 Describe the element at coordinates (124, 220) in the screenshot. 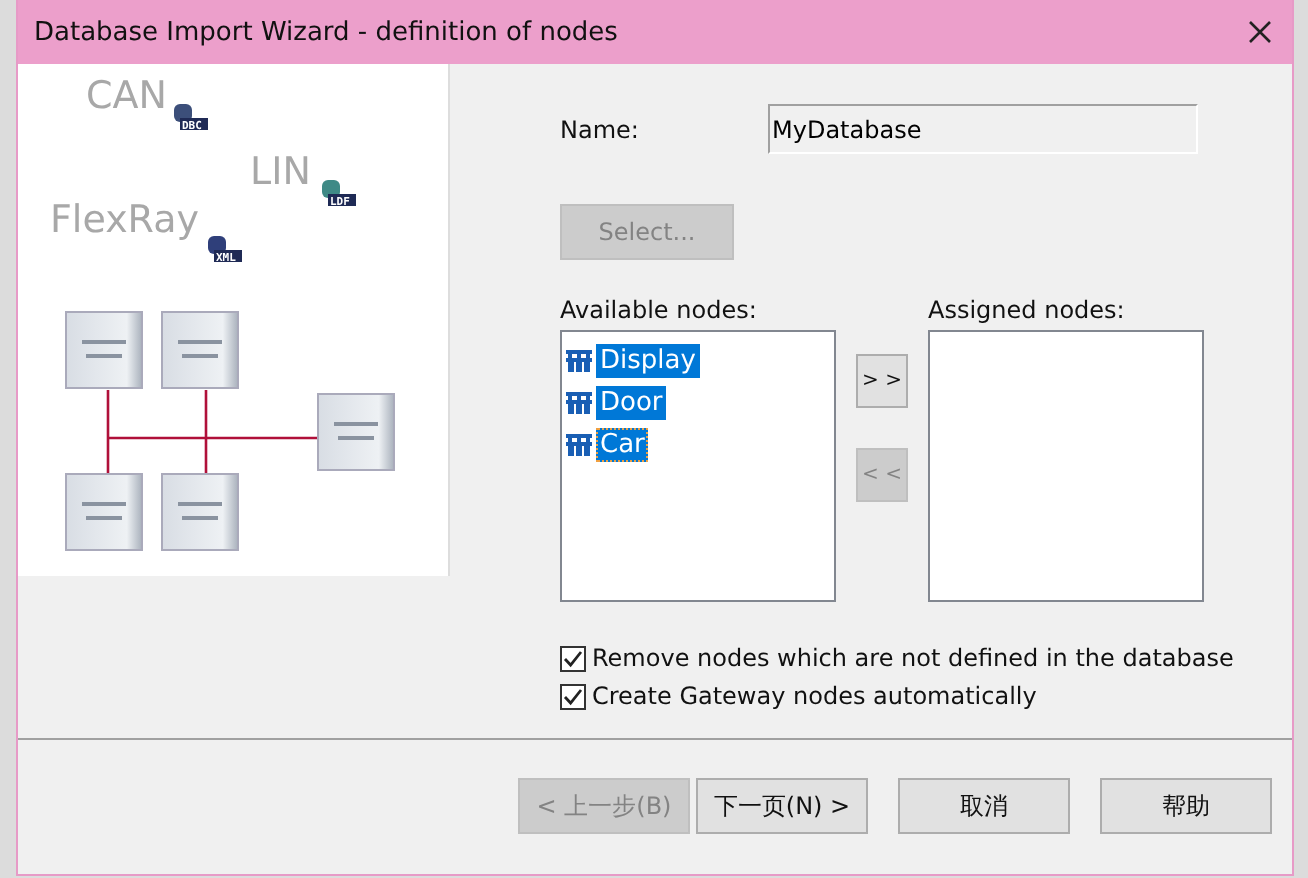

I see `bus-label: FlexRay` at that location.